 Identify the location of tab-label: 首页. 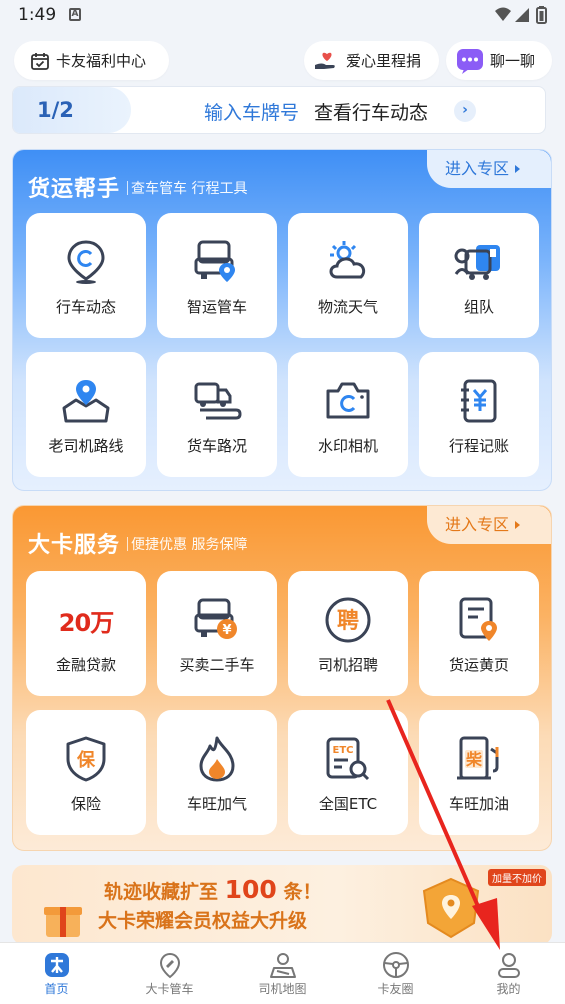
(56, 989).